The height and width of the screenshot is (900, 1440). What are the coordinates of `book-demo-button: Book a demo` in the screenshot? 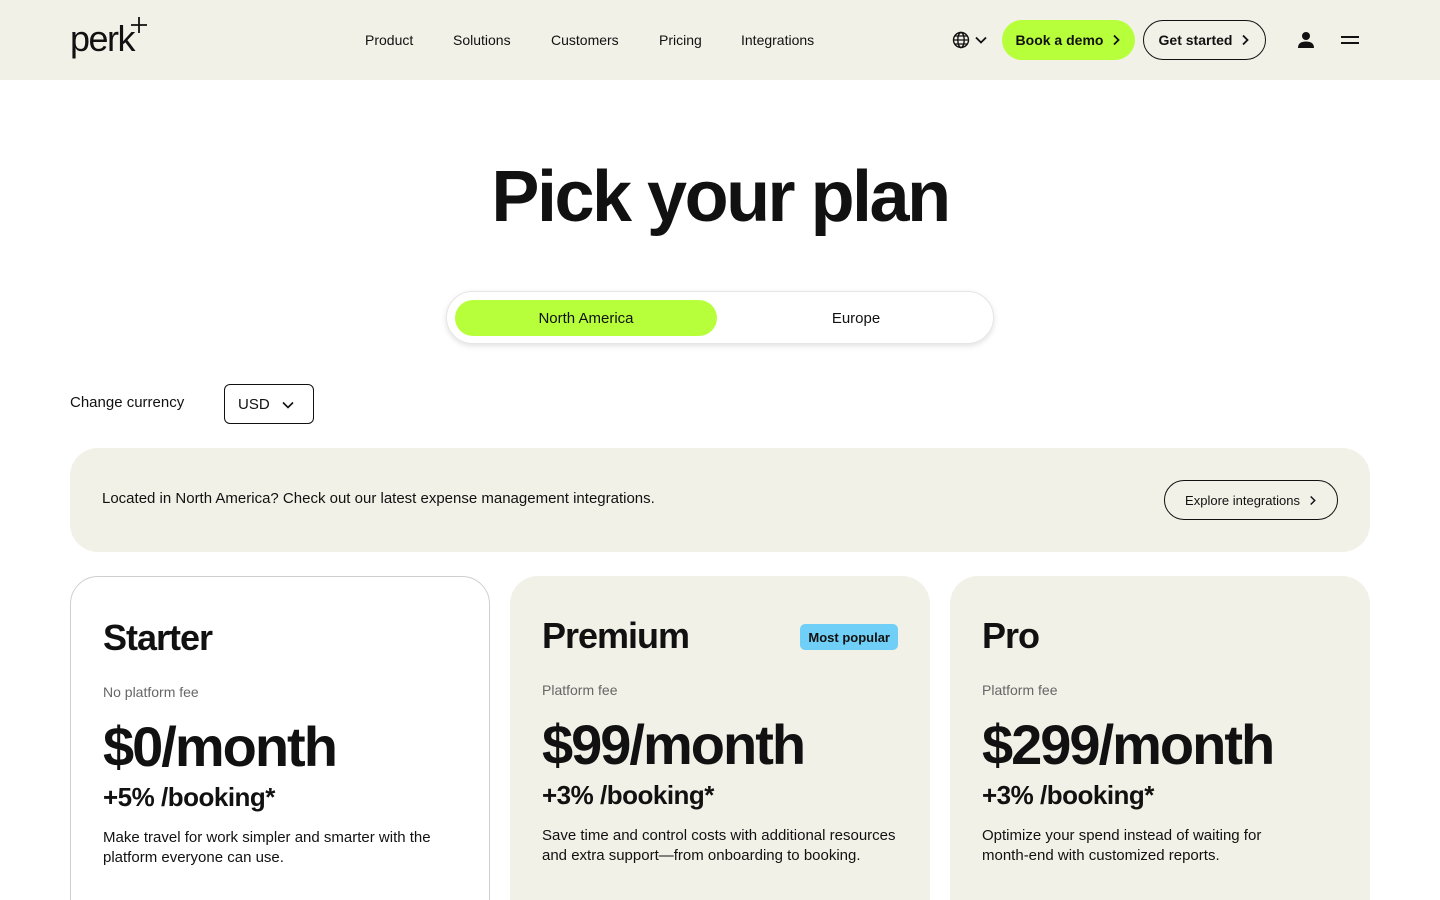 It's located at (1068, 40).